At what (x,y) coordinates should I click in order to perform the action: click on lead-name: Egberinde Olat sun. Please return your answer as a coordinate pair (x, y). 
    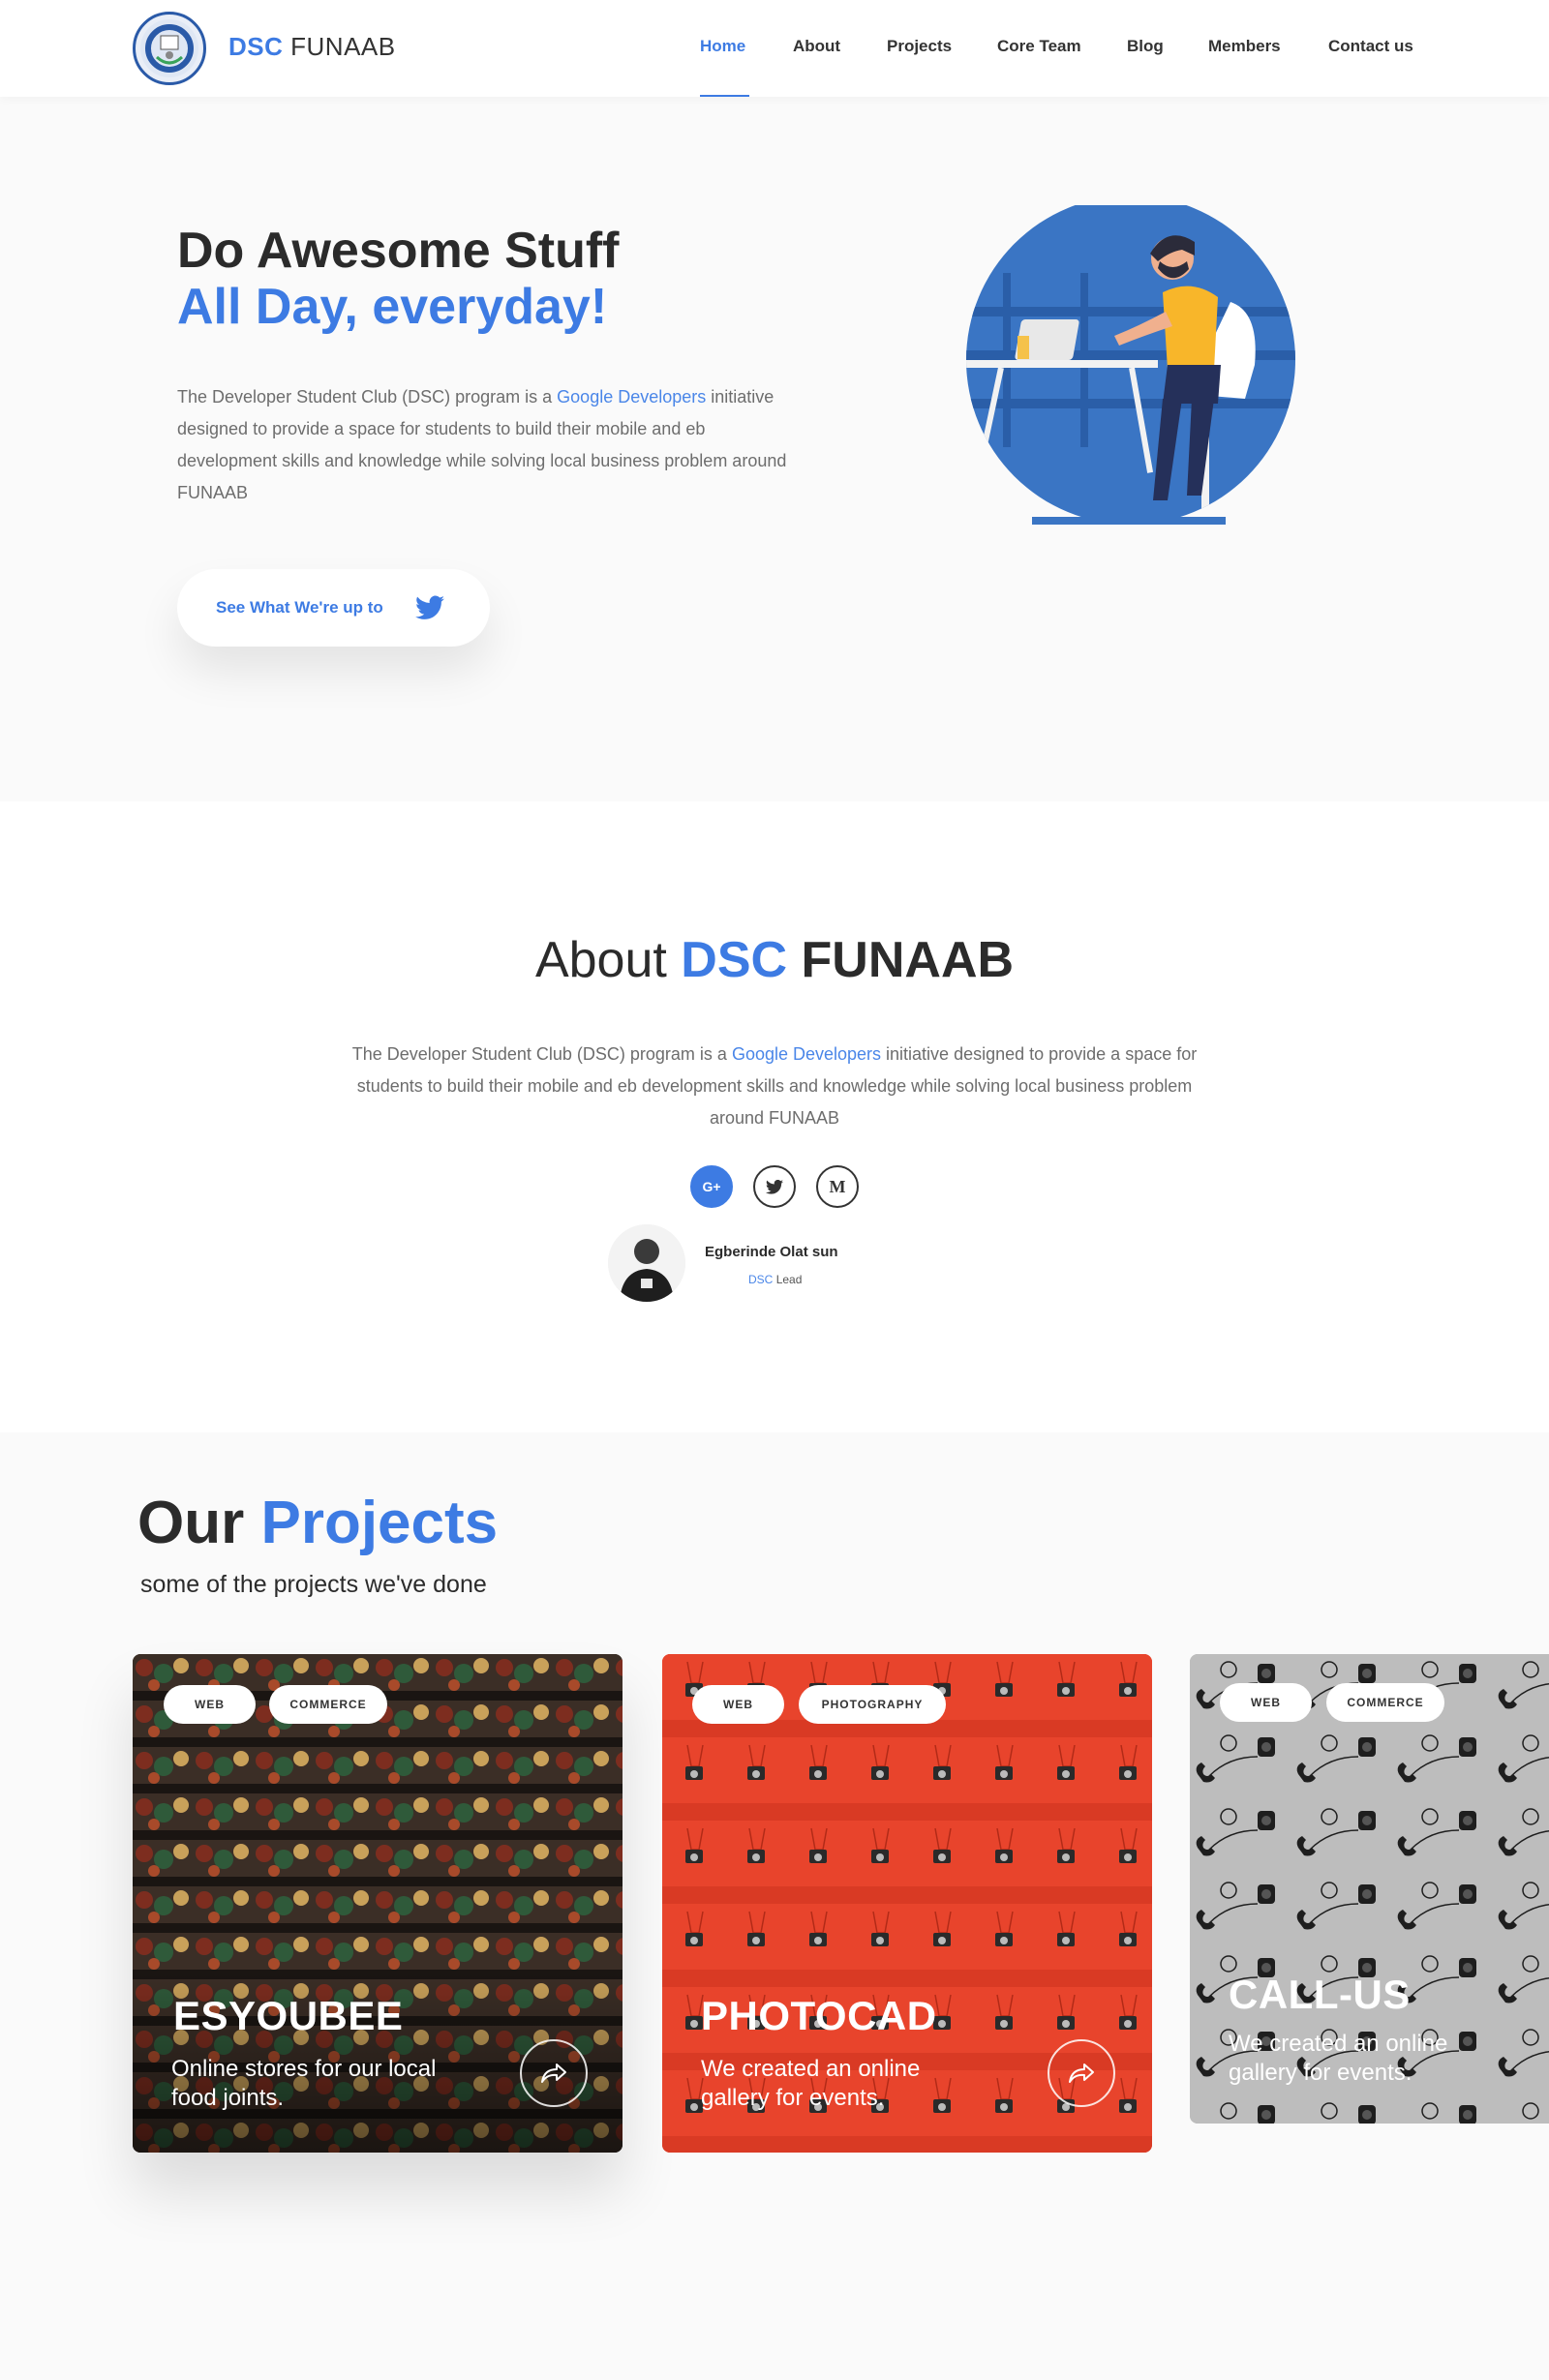
    Looking at the image, I should click on (772, 1252).